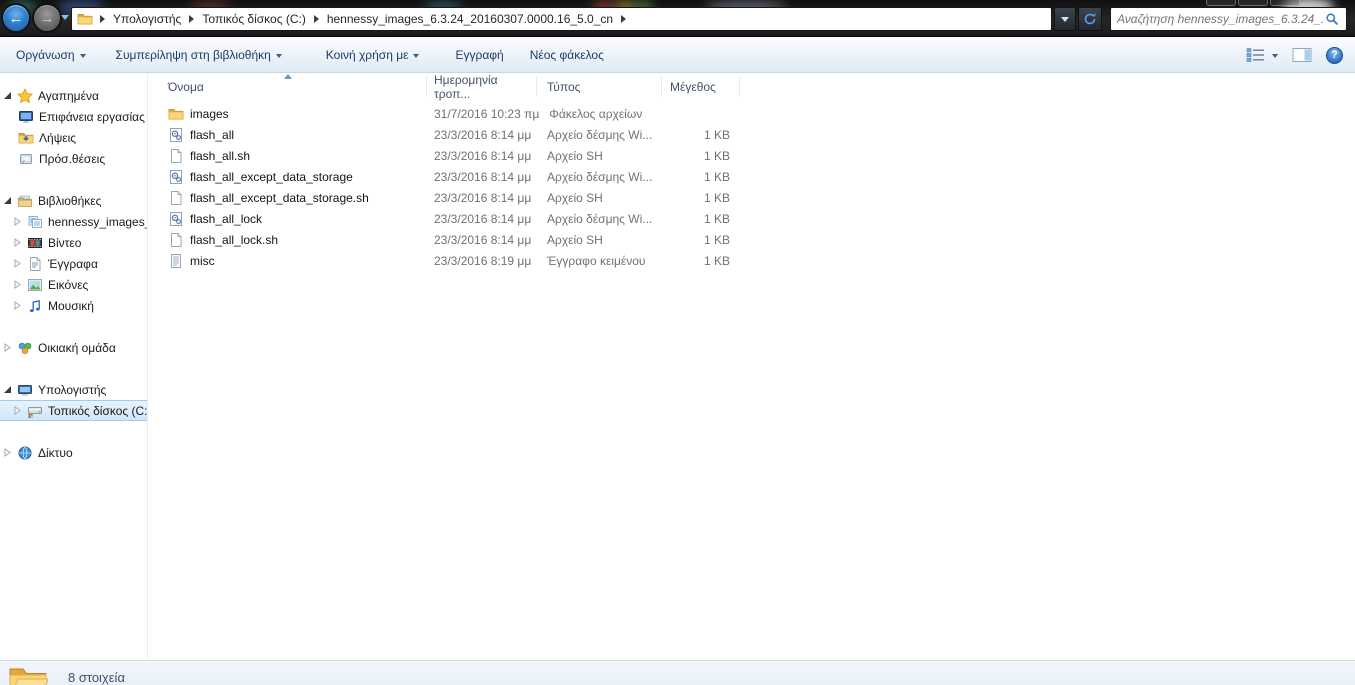 The width and height of the screenshot is (1355, 685). Describe the element at coordinates (479, 55) in the screenshot. I see `burn-button: Εγγραφή` at that location.